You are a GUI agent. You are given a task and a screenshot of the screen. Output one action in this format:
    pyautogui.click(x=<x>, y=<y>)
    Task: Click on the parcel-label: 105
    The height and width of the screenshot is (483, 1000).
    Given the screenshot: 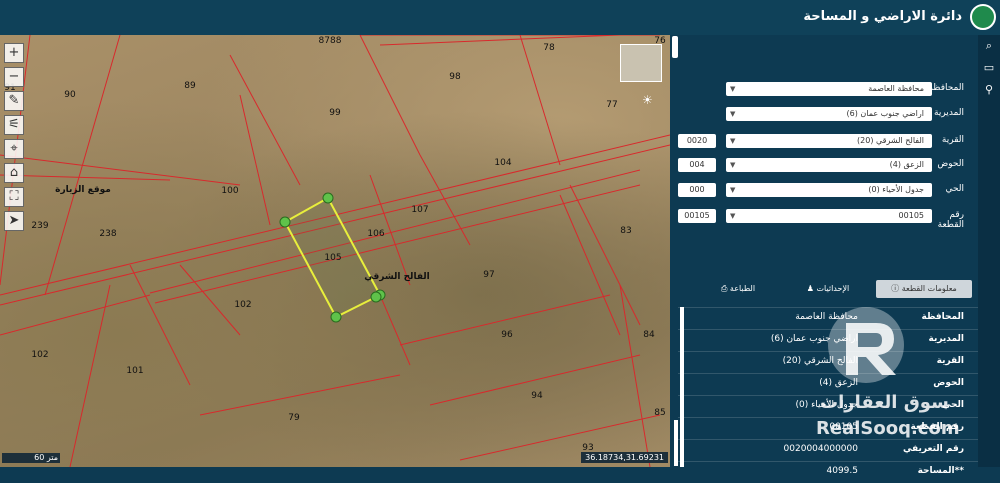 What is the action you would take?
    pyautogui.click(x=332, y=258)
    